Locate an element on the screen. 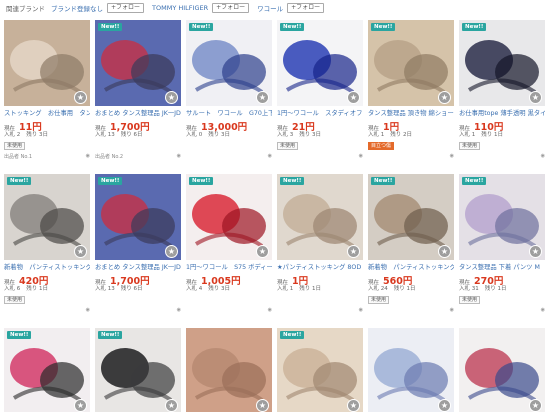  product-card: New!! ★ 1円〜ワコール S75 ボディー 現在 1,005円 入札 4 残り 3日 ◉ is located at coordinates (229, 244).